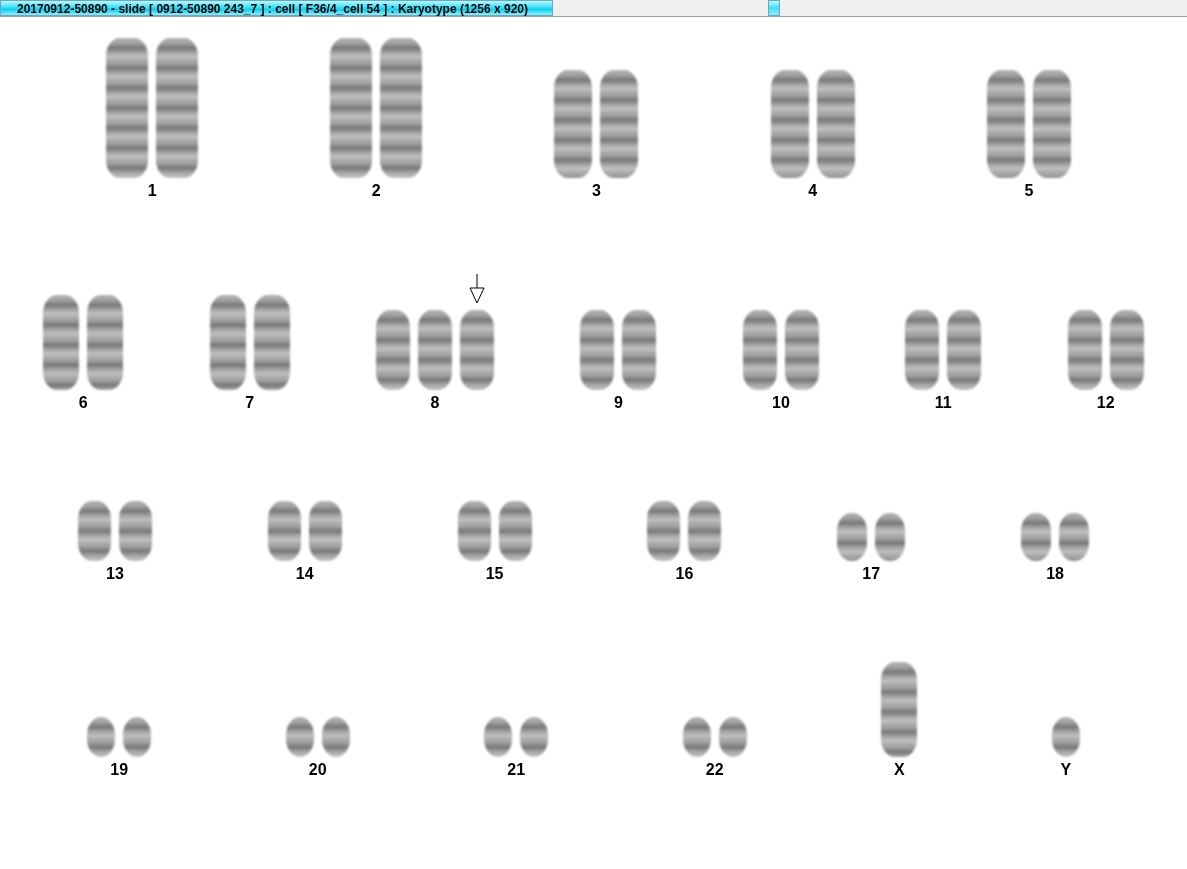  Describe the element at coordinates (1066, 770) in the screenshot. I see `chromosome-label: Y` at that location.